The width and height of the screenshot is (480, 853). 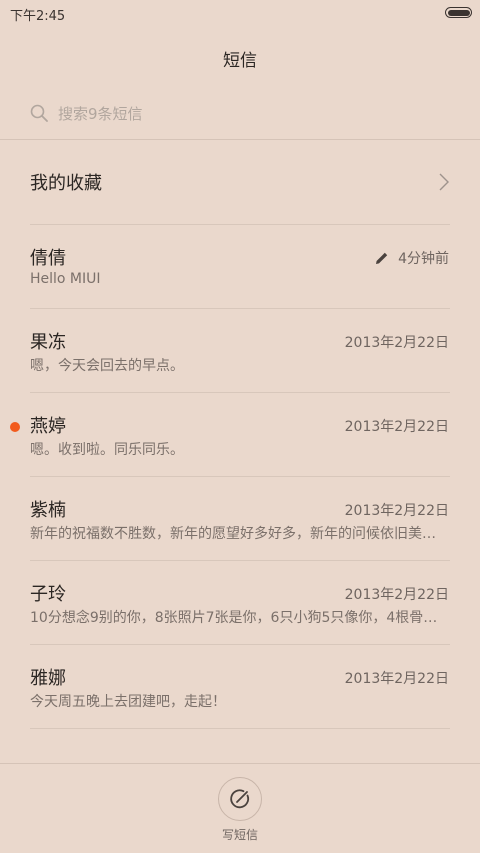 I want to click on battery-fill, so click(x=458, y=12).